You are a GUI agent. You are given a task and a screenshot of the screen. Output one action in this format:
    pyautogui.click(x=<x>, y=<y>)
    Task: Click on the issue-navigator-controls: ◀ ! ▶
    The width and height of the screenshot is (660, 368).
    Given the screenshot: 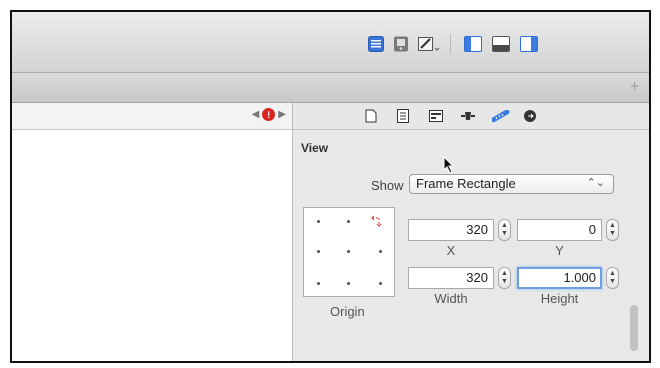 What is the action you would take?
    pyautogui.click(x=269, y=114)
    